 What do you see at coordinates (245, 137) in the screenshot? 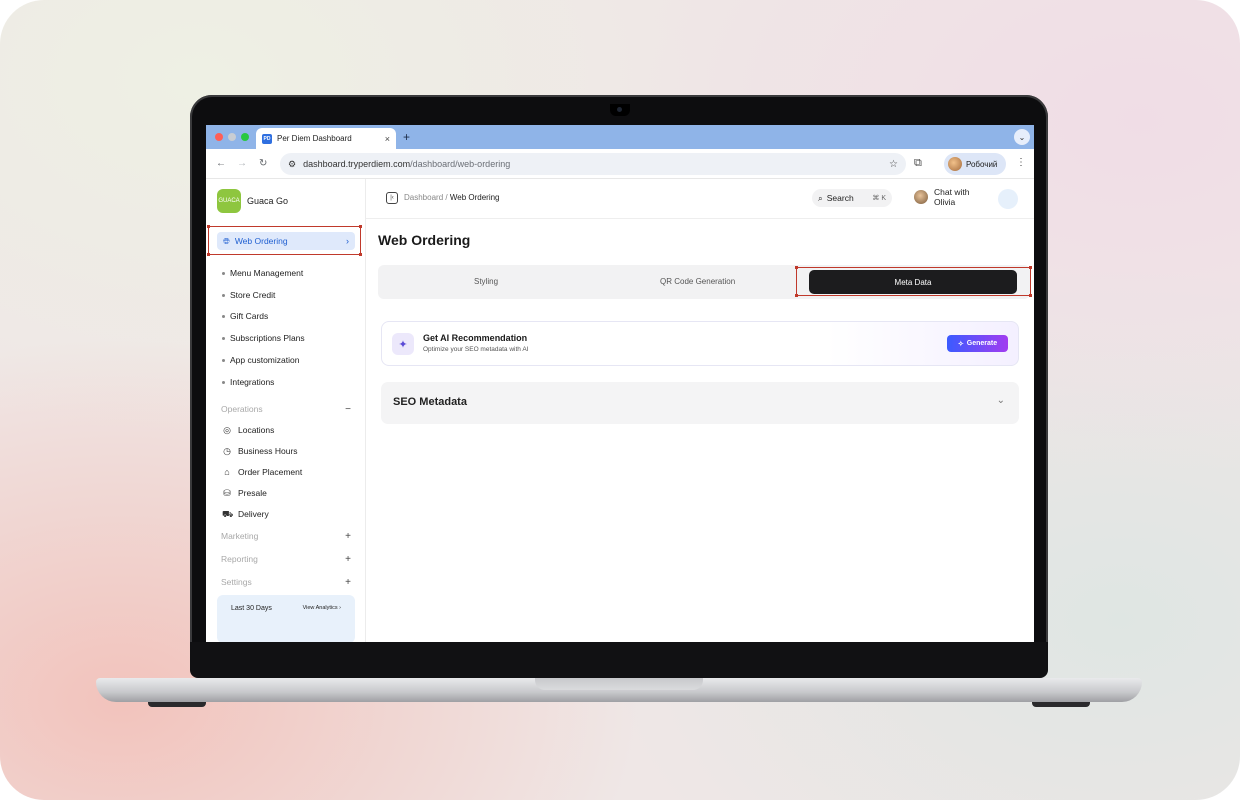
I see `maximize-window-button` at bounding box center [245, 137].